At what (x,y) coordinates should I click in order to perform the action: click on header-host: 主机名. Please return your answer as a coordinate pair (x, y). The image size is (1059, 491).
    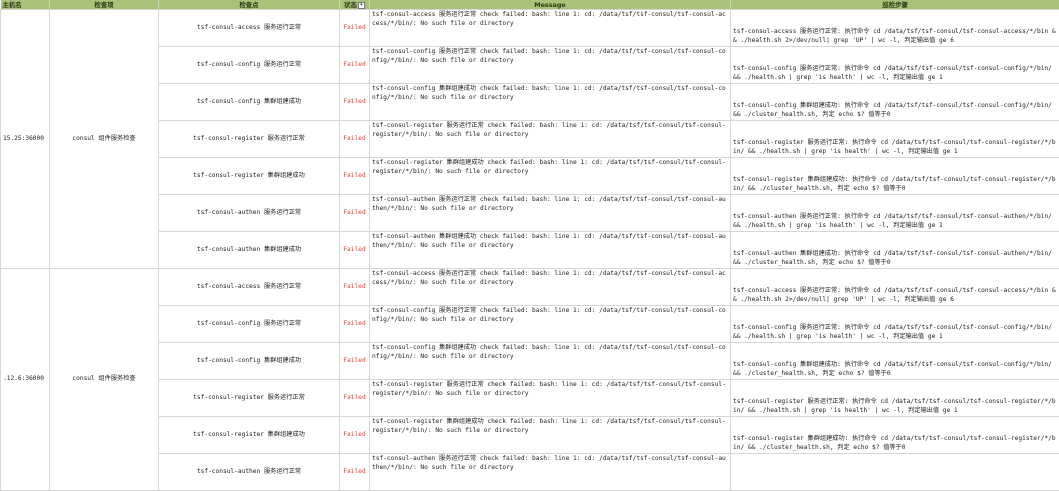
    Looking at the image, I should click on (25, 5).